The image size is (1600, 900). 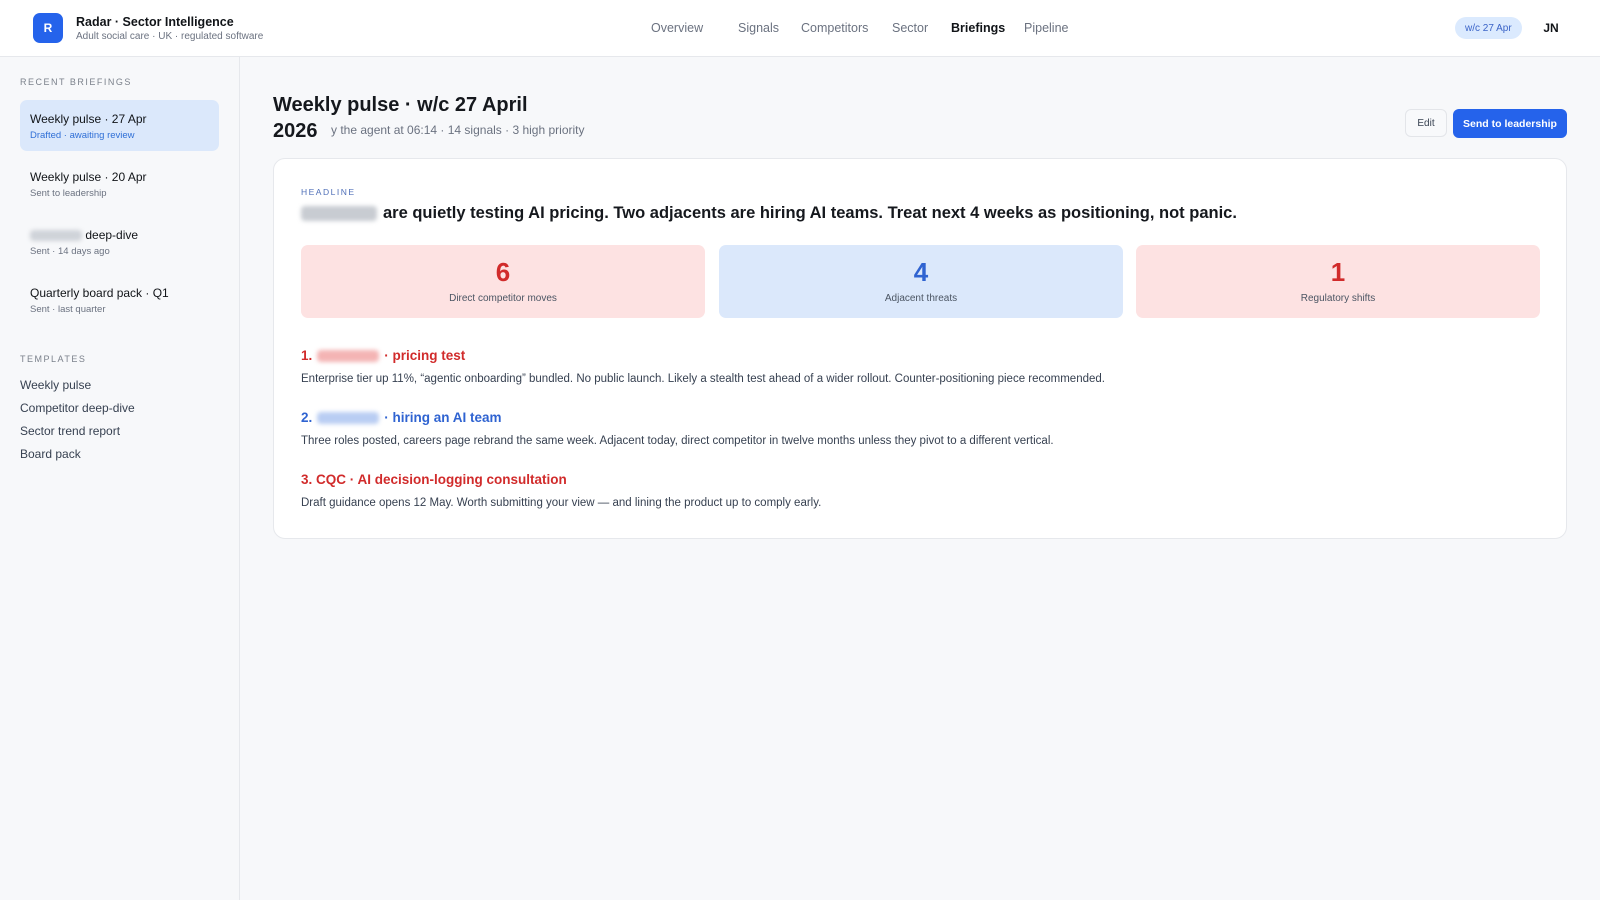 What do you see at coordinates (978, 28) in the screenshot?
I see `nav-briefings: Briefings` at bounding box center [978, 28].